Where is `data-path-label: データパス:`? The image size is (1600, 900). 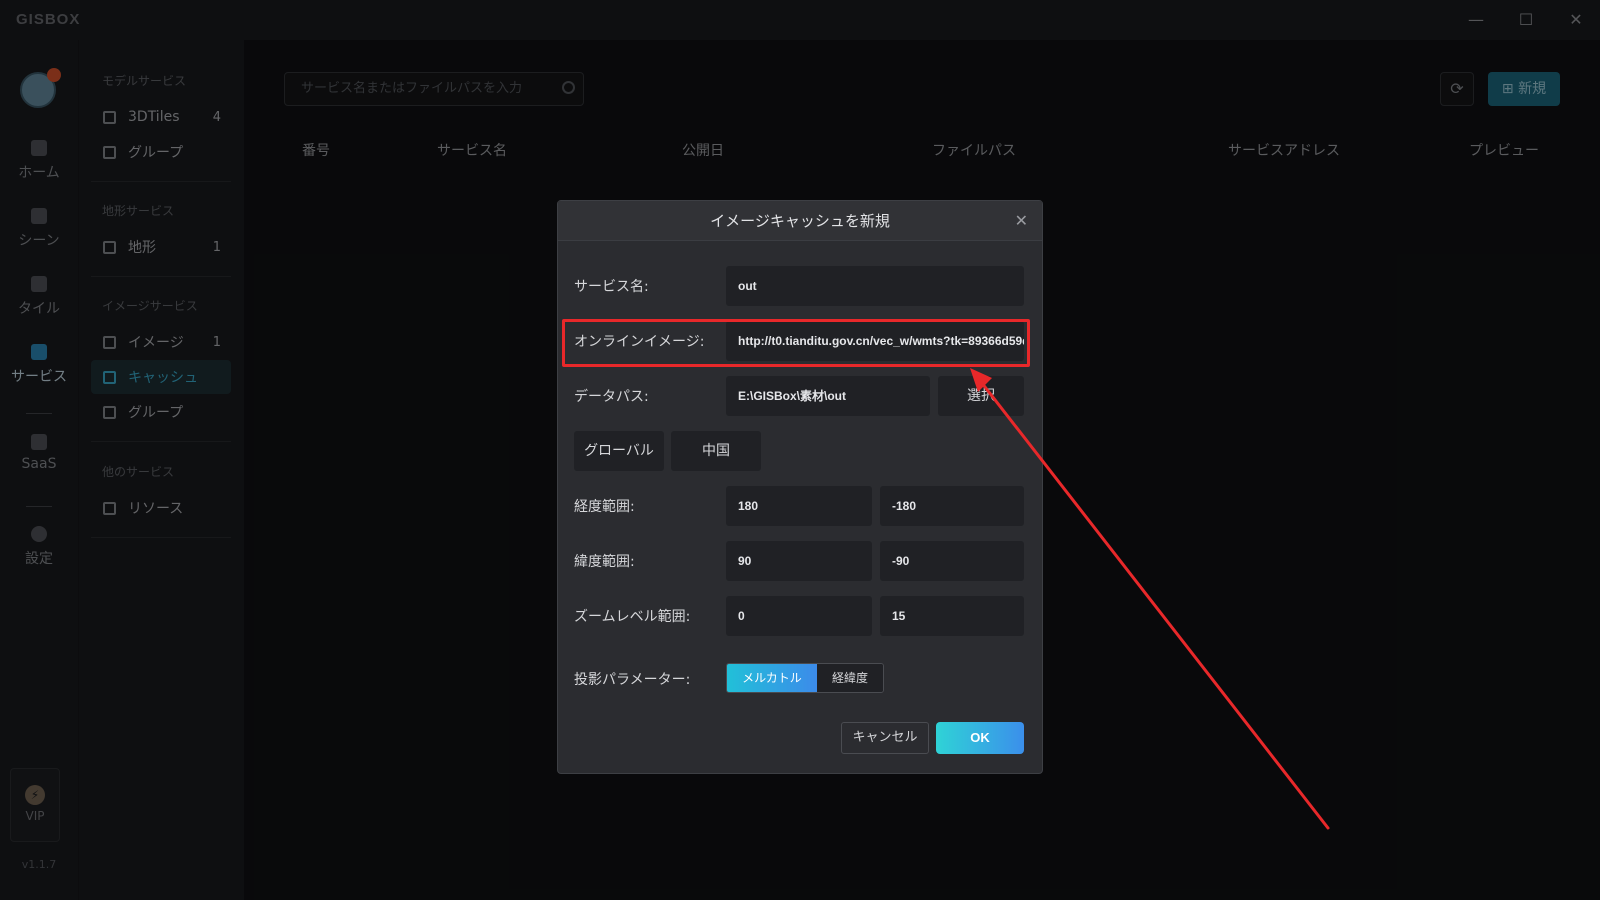
data-path-label: データパス: is located at coordinates (611, 397).